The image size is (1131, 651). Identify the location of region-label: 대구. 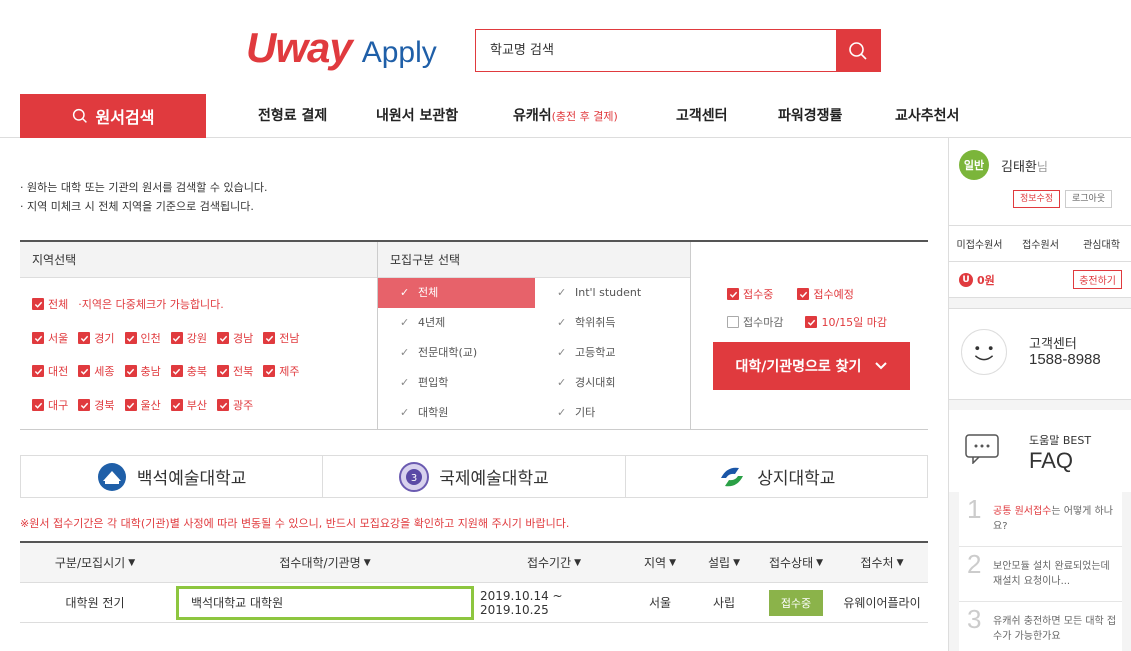
(58, 405).